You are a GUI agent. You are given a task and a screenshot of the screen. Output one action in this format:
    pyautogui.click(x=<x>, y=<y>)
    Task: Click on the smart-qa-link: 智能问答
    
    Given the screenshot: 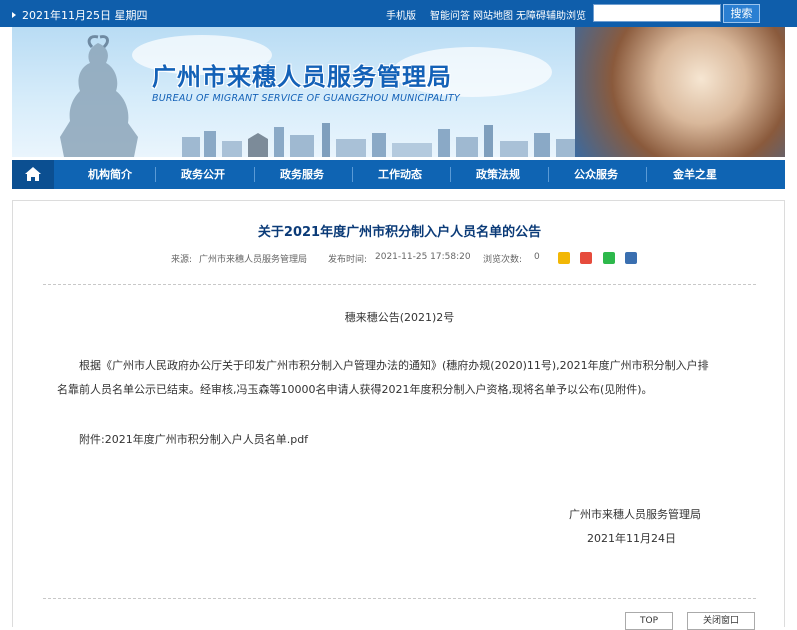 What is the action you would take?
    pyautogui.click(x=450, y=14)
    